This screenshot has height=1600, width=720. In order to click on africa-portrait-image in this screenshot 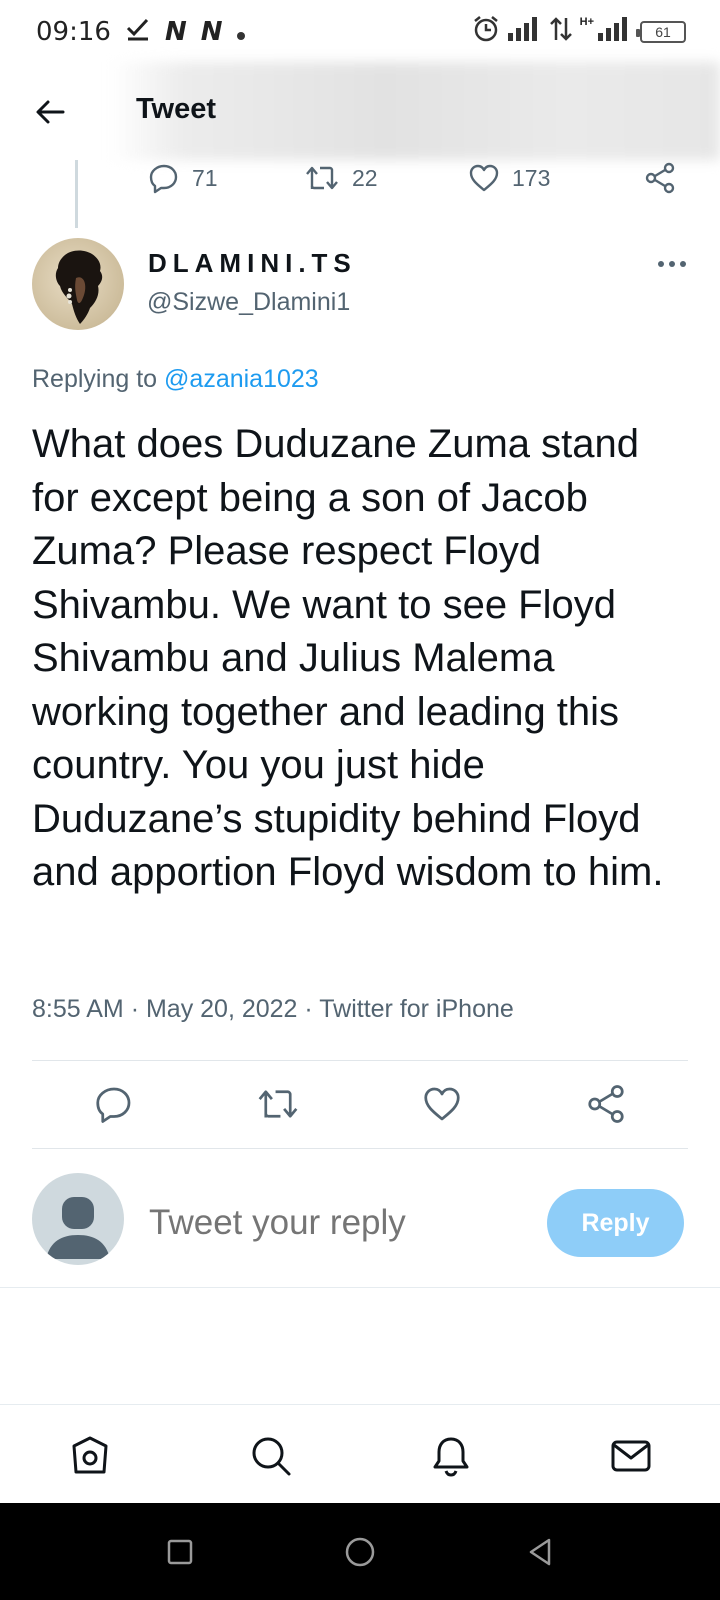, I will do `click(79, 287)`.